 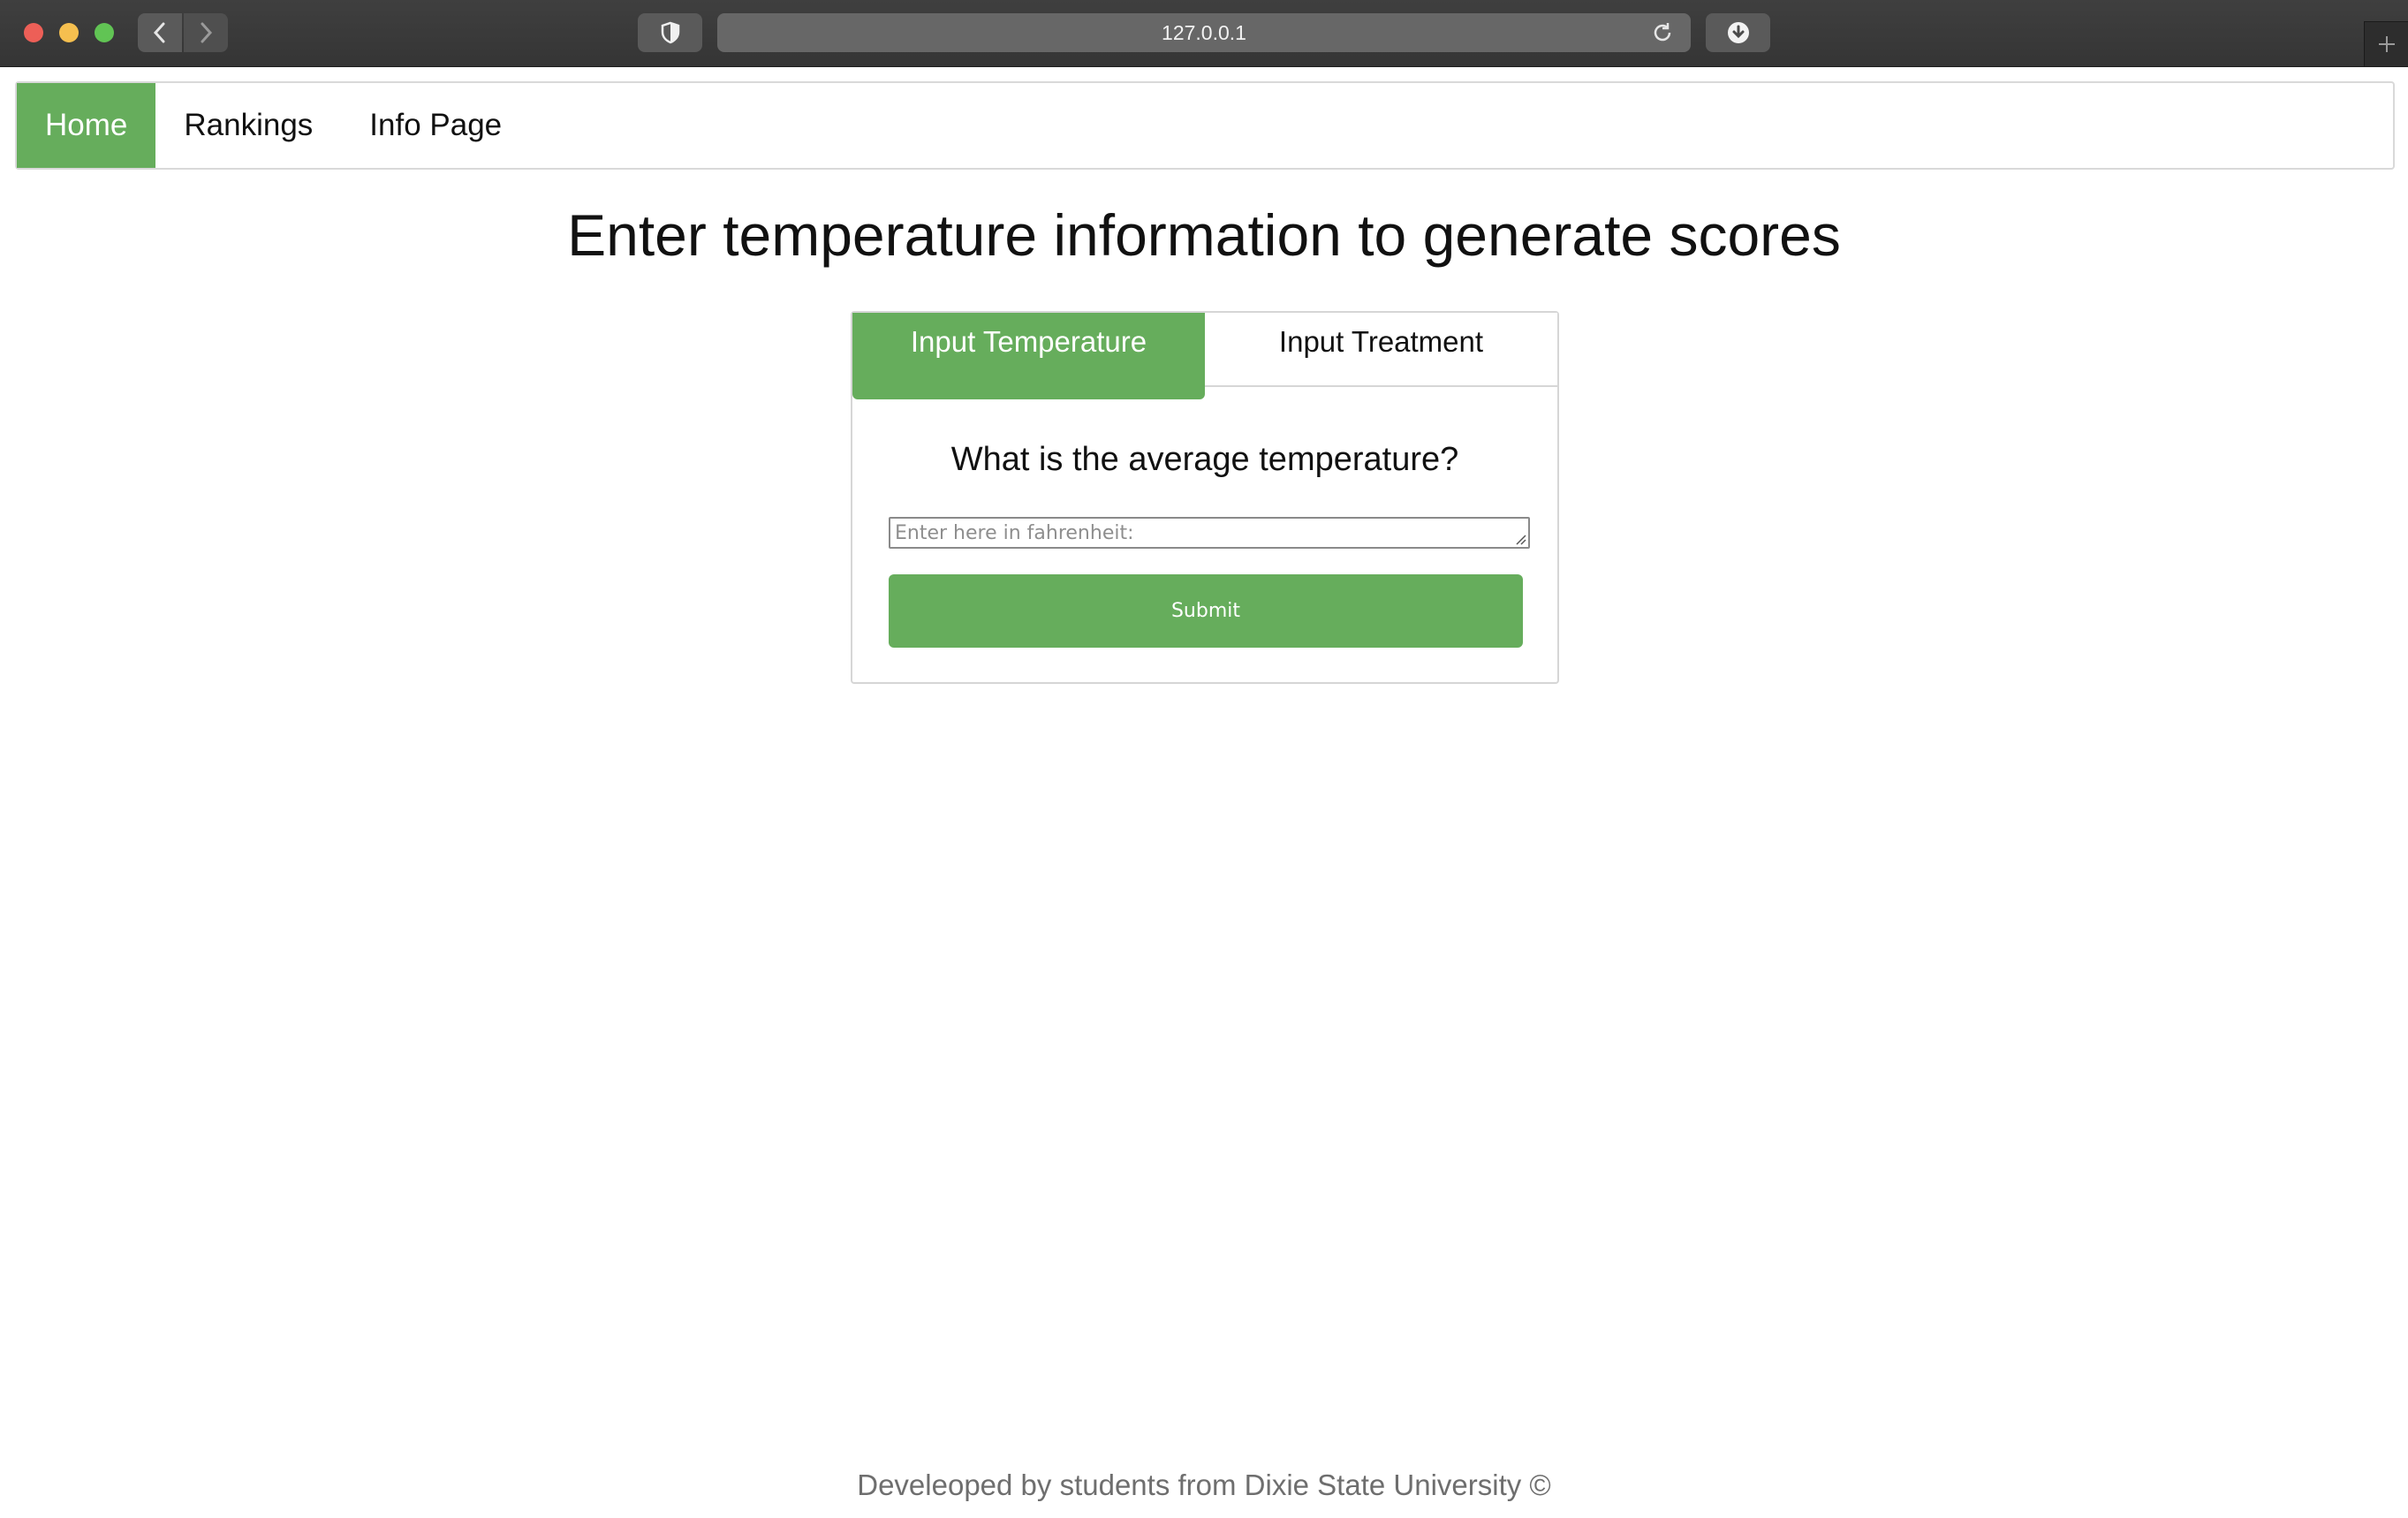 I want to click on new-tab-button, so click(x=2386, y=43).